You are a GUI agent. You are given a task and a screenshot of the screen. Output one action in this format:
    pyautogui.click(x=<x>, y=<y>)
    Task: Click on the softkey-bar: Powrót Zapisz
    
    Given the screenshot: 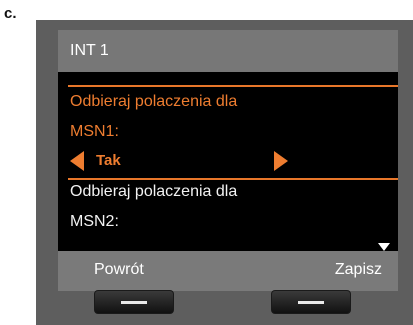 What is the action you would take?
    pyautogui.click(x=228, y=271)
    